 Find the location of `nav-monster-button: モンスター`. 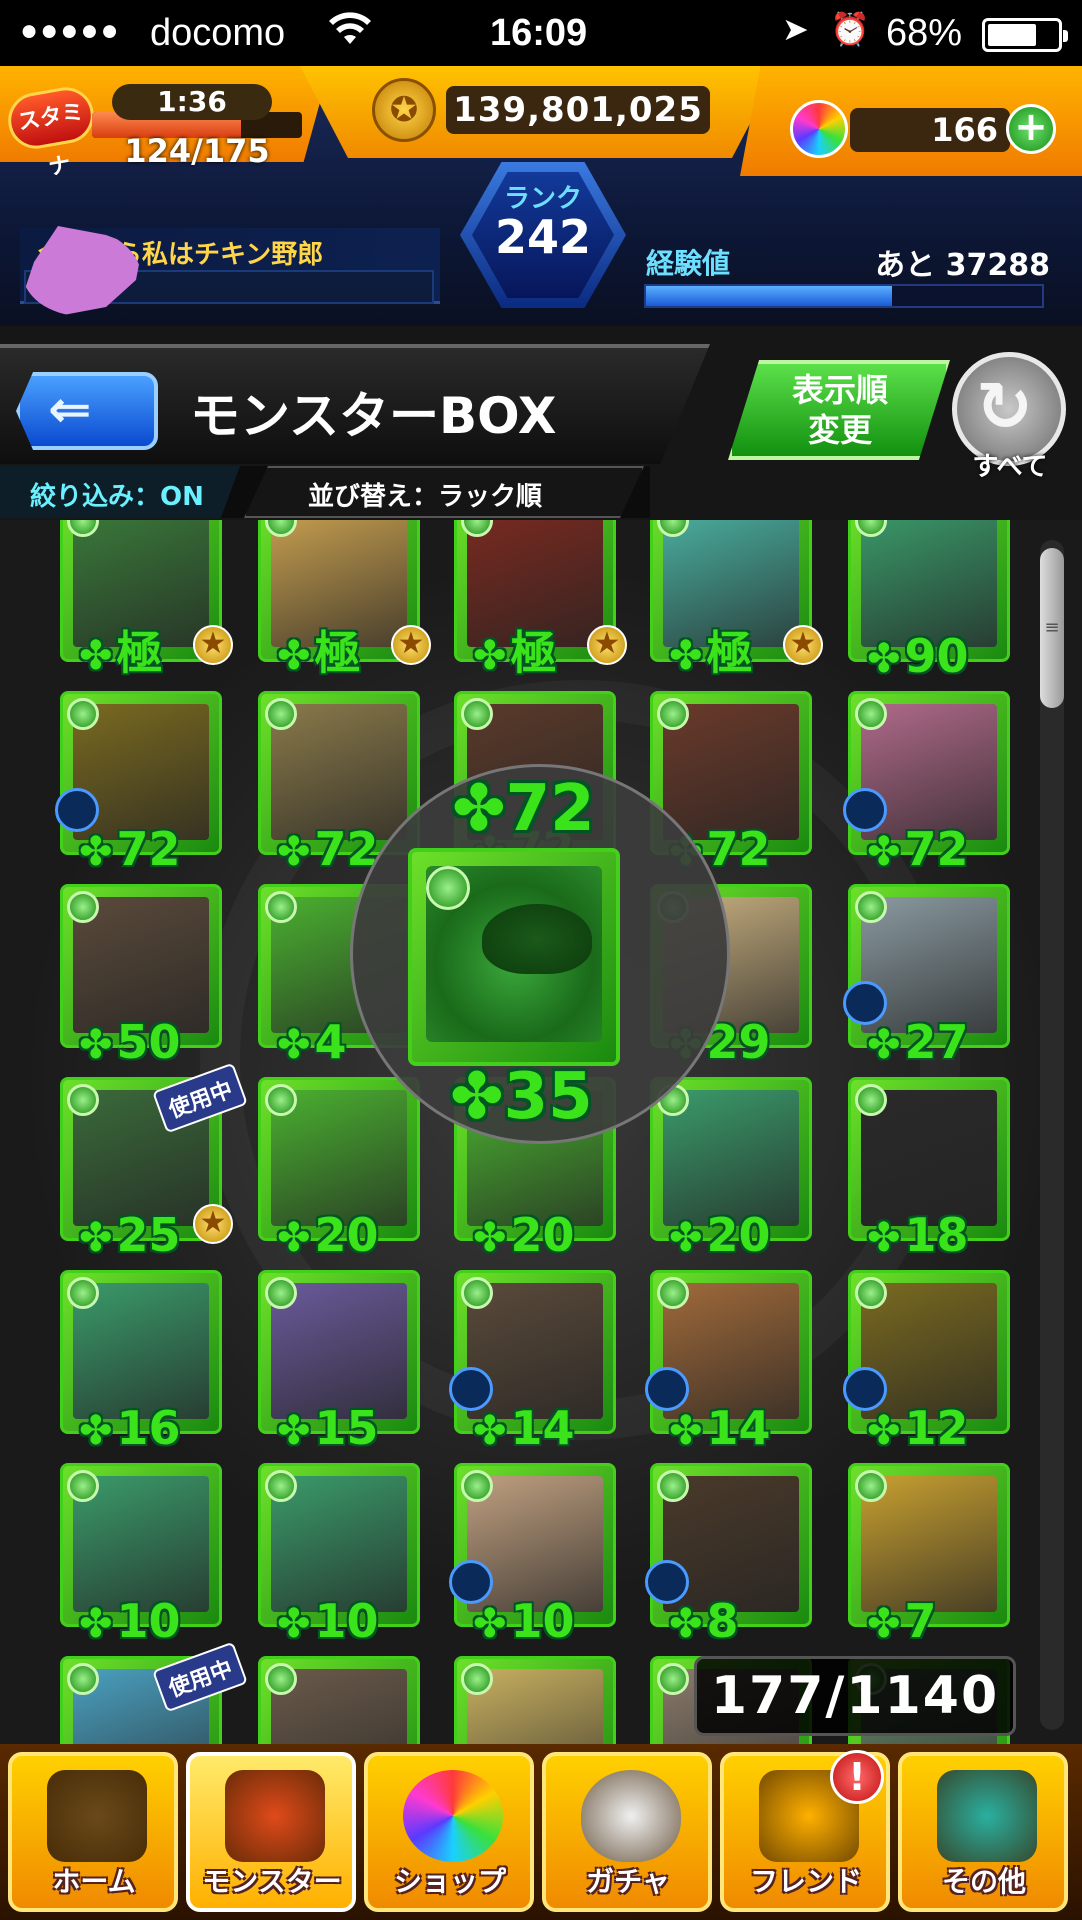

nav-monster-button: モンスター is located at coordinates (271, 1832).